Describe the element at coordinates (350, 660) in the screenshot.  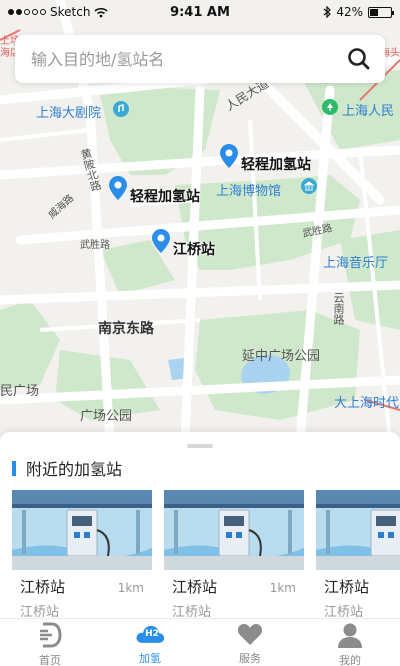
I see `tab-label: 我的` at that location.